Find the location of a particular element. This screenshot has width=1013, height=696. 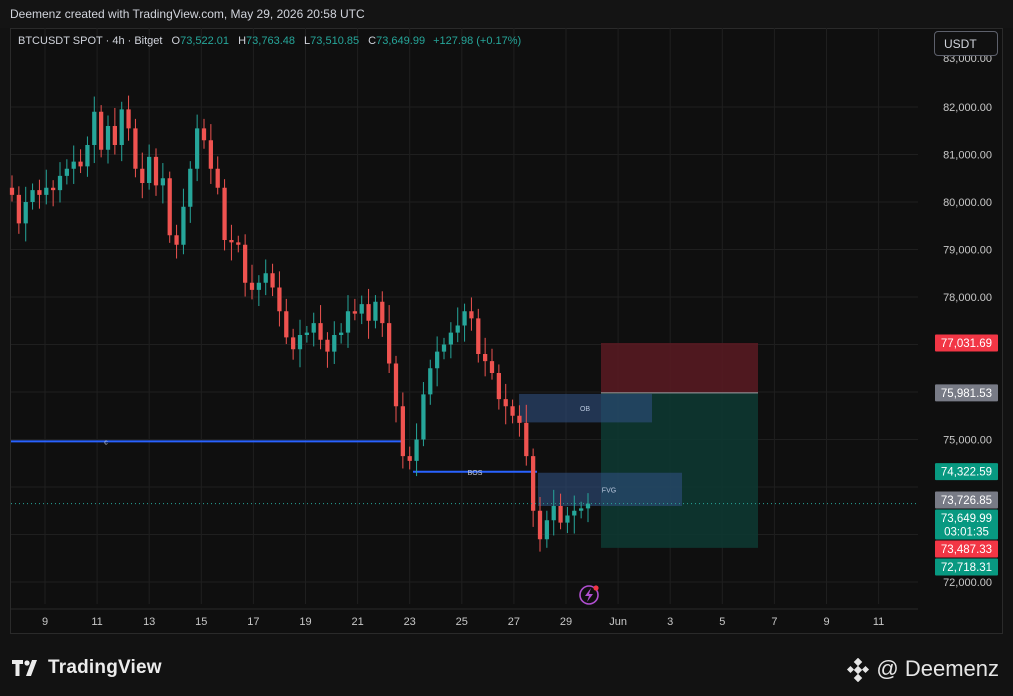

y-tick-label: 72,000.00 is located at coordinates (967, 583).